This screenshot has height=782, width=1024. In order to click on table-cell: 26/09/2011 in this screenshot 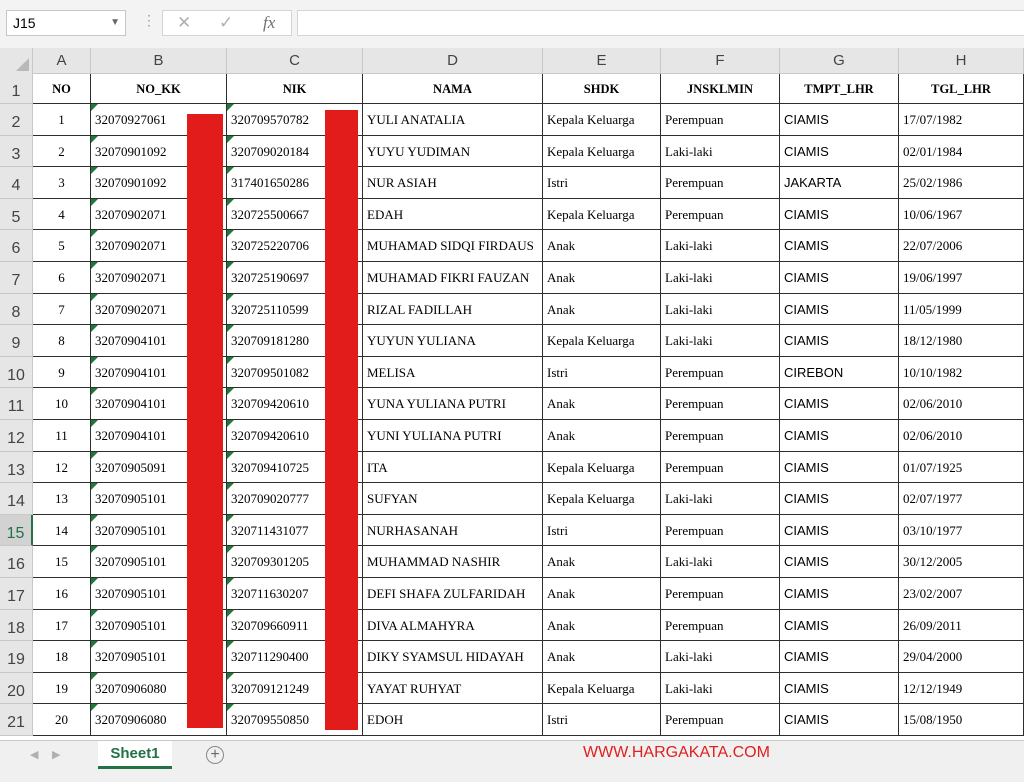, I will do `click(961, 625)`.